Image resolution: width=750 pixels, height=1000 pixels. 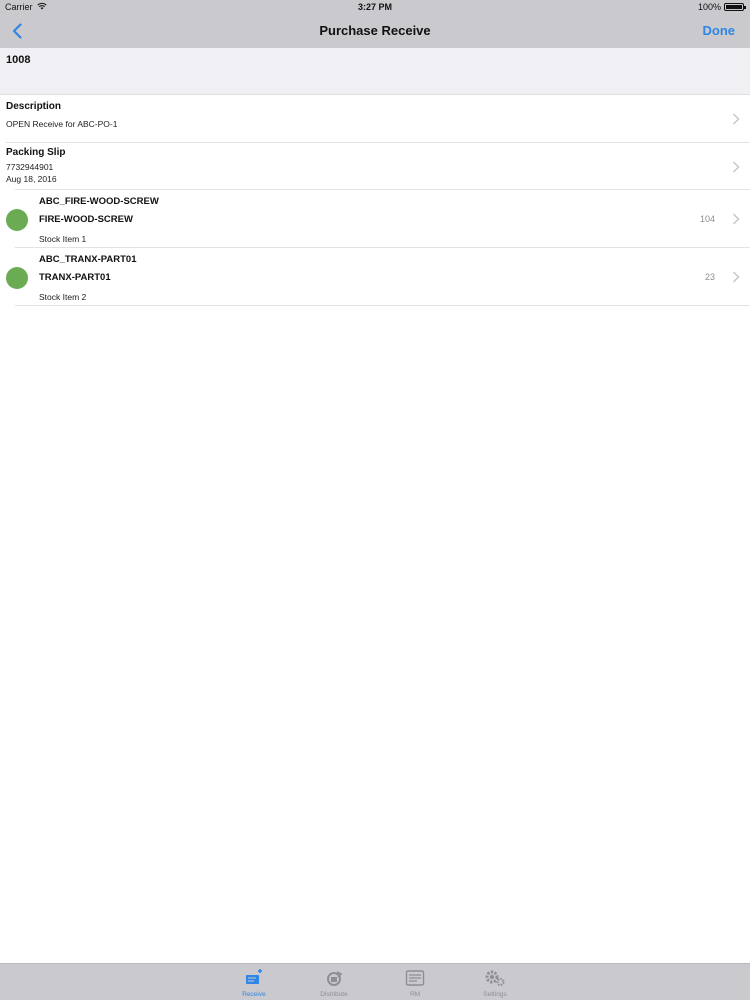 I want to click on item-code: ABC_TRANX-PART01, so click(x=88, y=259).